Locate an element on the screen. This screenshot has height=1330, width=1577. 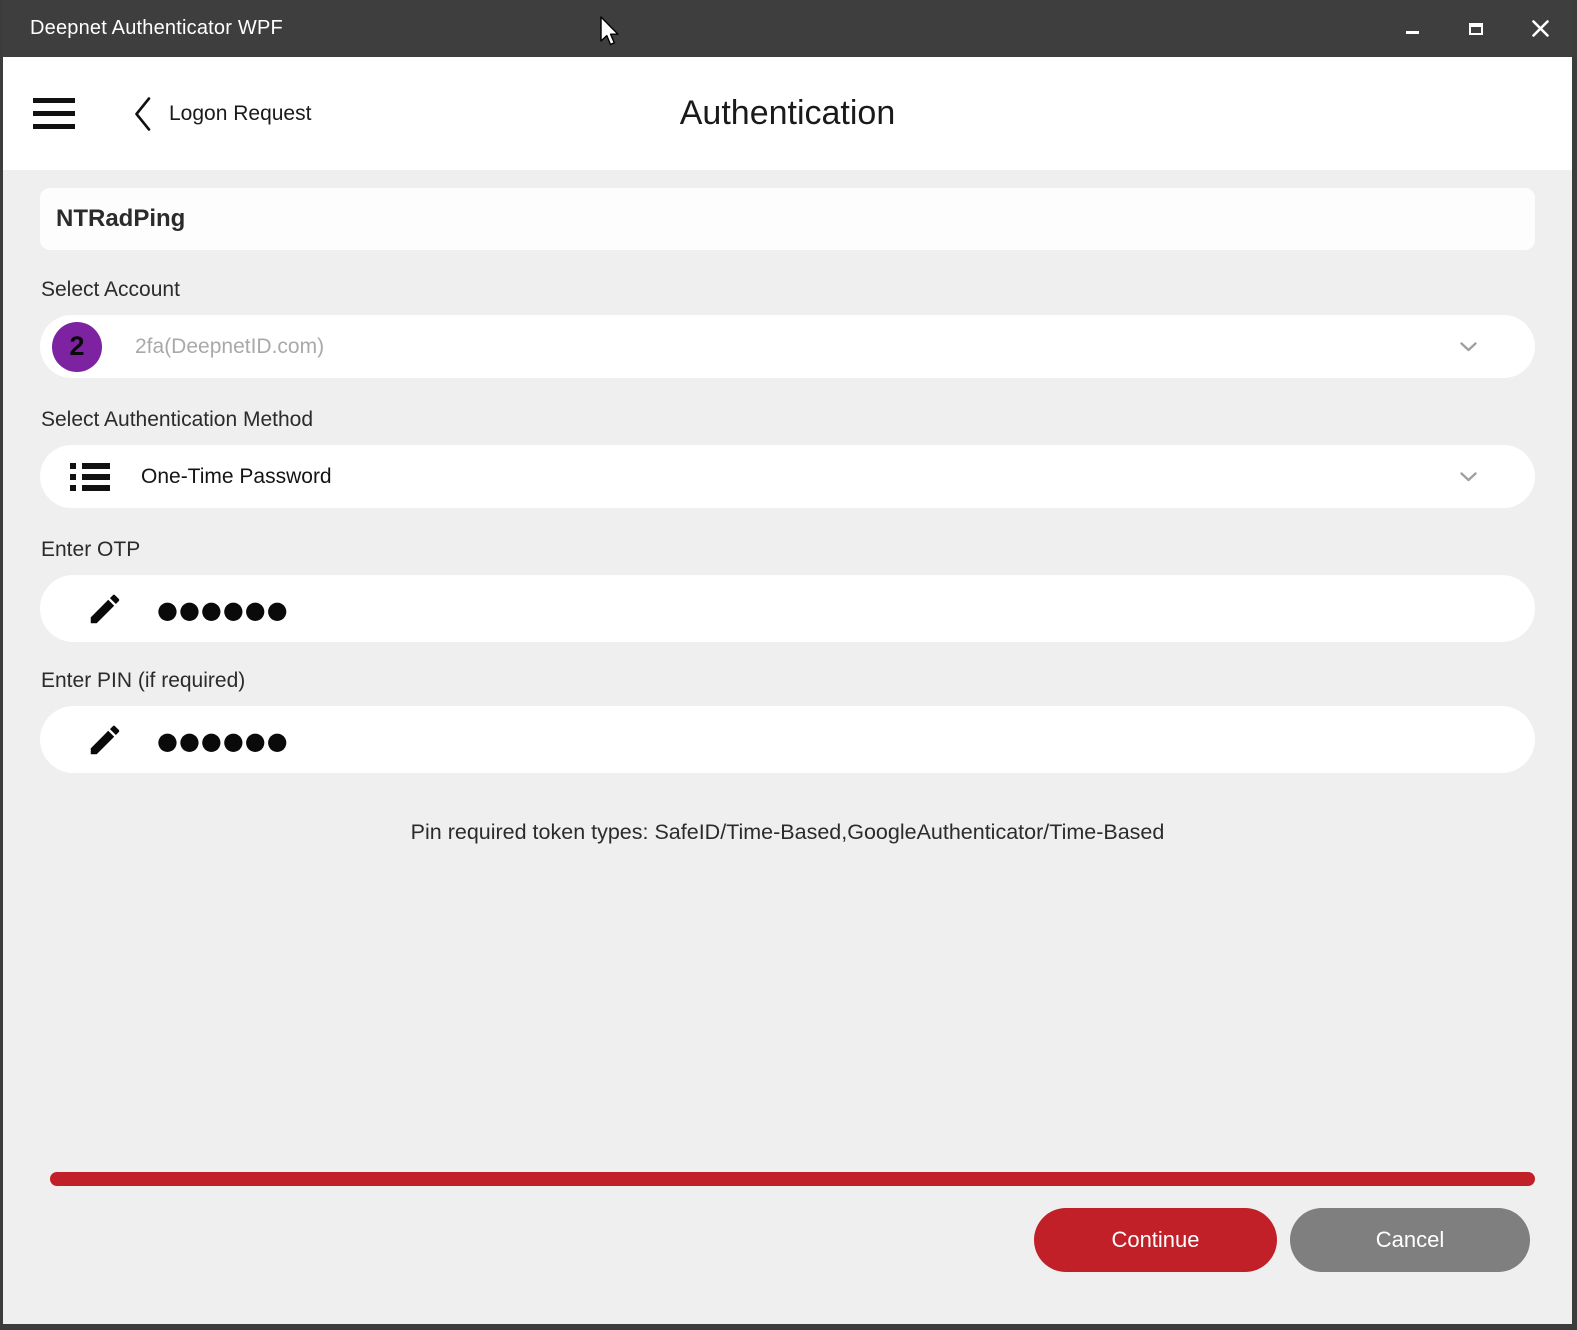
maximize-icon is located at coordinates (1476, 28).